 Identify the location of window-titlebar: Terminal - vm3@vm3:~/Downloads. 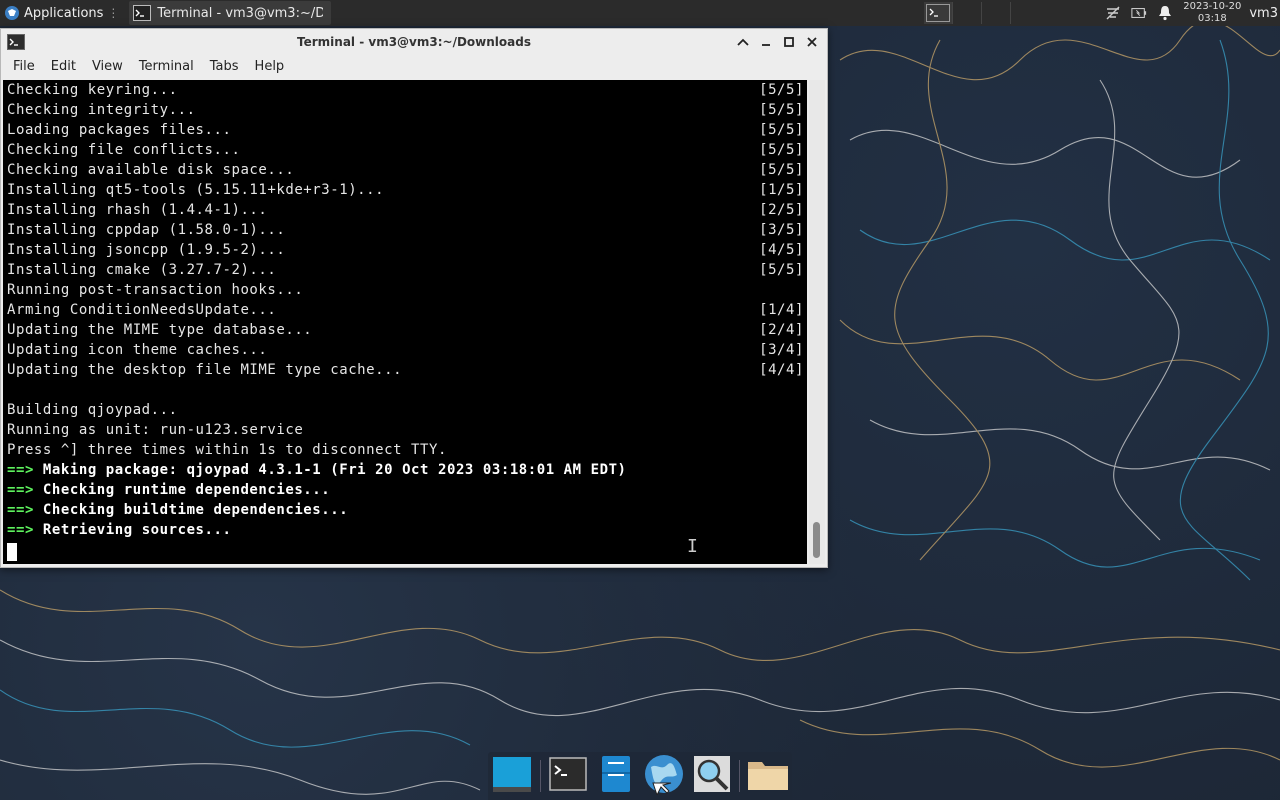
(414, 42).